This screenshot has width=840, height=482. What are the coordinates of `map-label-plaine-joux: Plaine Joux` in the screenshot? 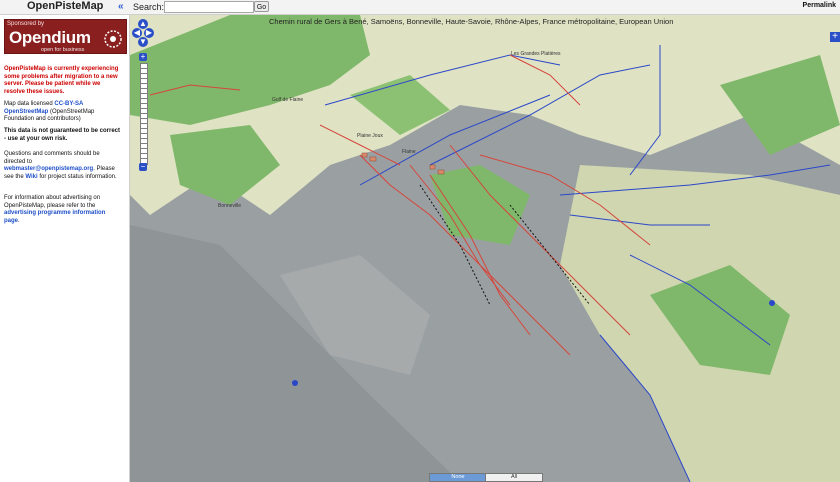 It's located at (370, 136).